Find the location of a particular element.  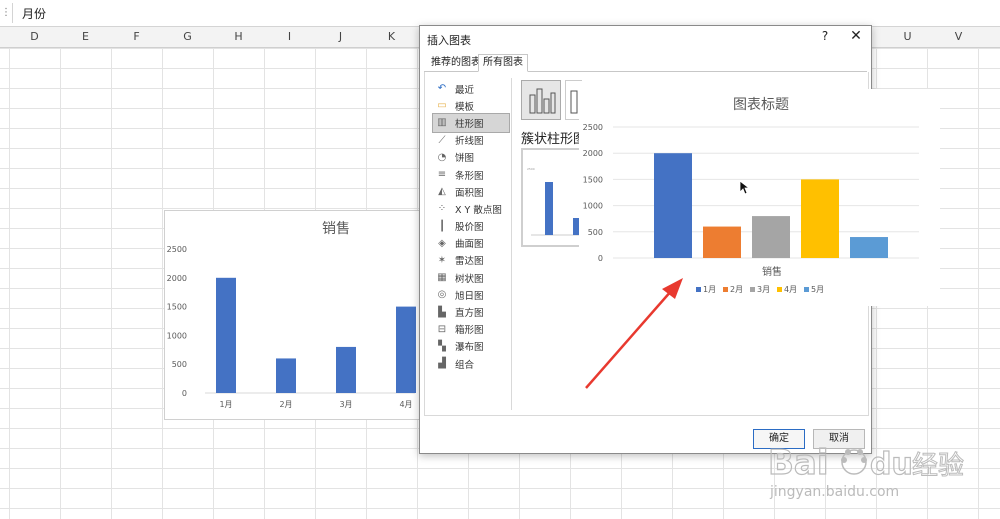

legend-label: 1月 is located at coordinates (709, 289).